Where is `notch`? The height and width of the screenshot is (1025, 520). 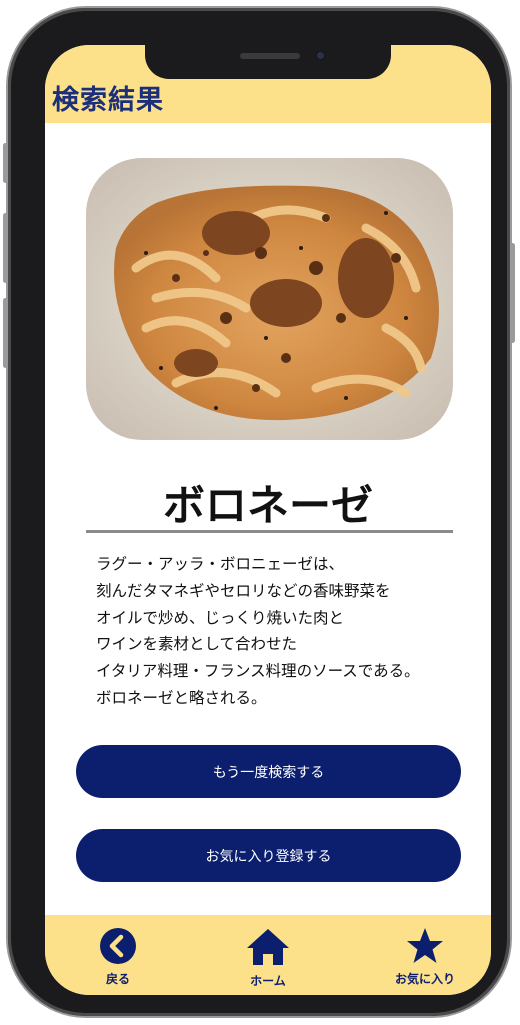 notch is located at coordinates (268, 62).